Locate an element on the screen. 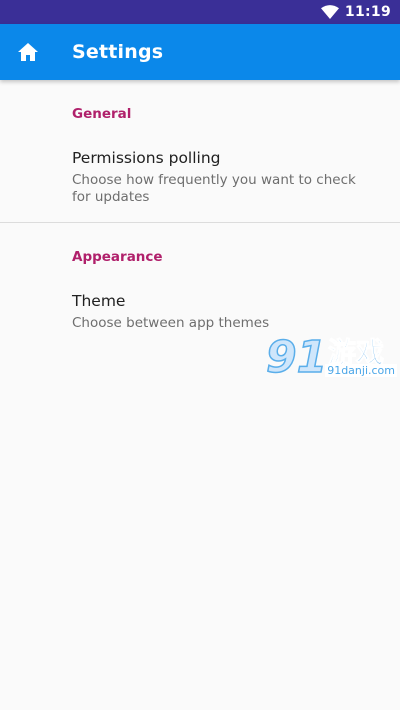  home-button is located at coordinates (28, 52).